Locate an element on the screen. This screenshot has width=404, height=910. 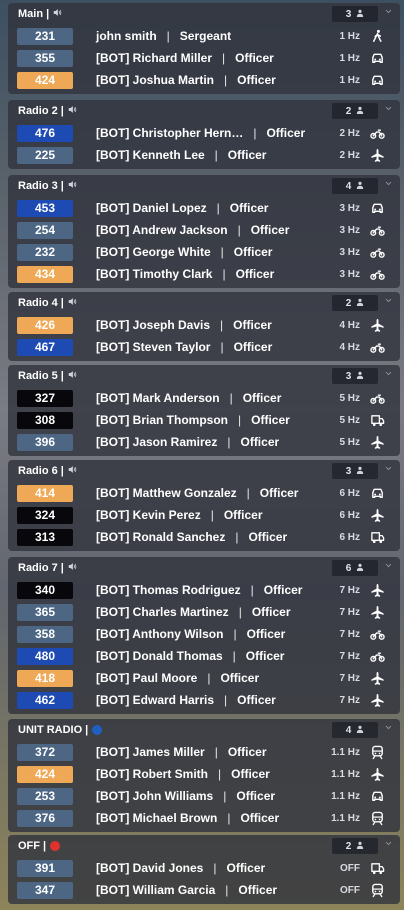
user-row: 376 [BOT] Michael Brown | Officer 1.1 Hz is located at coordinates (204, 818).